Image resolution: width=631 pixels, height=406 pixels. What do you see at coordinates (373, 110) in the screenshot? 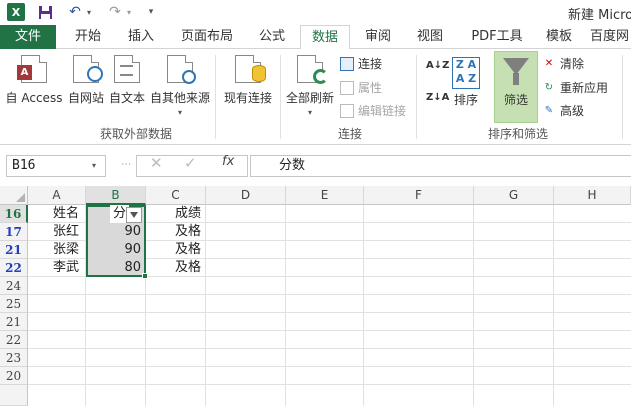
I see `edit-links-button: 编辑链接` at bounding box center [373, 110].